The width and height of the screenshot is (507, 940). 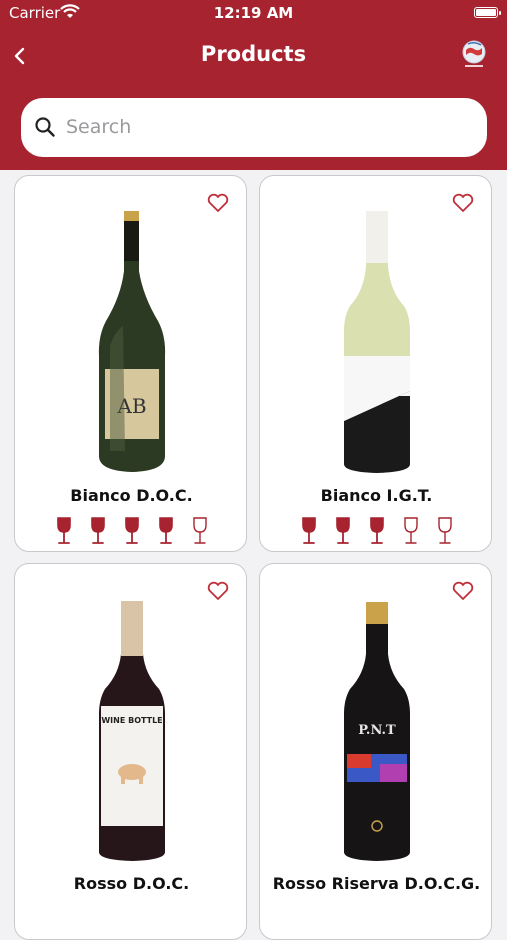 I want to click on svg-text: P.N.T, so click(x=377, y=730).